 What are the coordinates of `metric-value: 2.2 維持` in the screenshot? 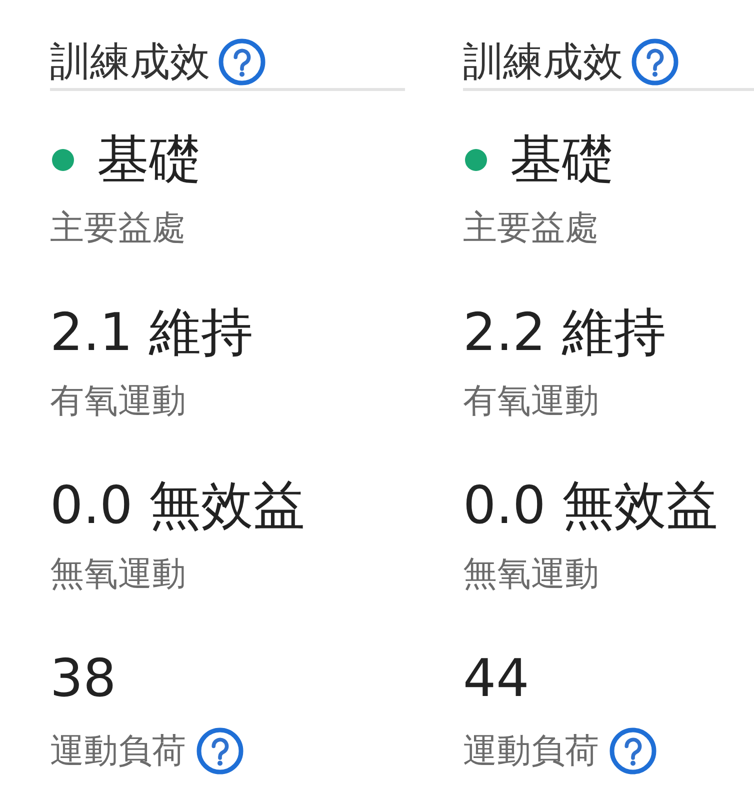 It's located at (564, 333).